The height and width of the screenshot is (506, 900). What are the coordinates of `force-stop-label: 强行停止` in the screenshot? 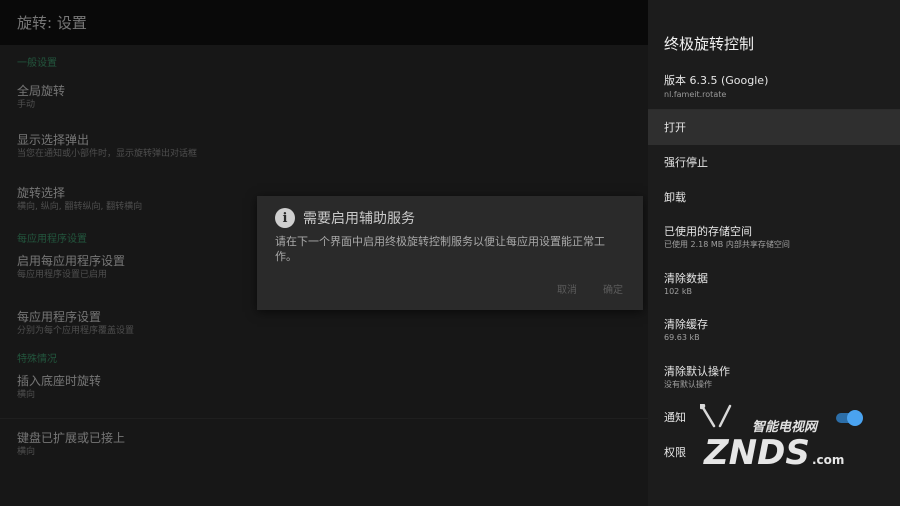 It's located at (686, 162).